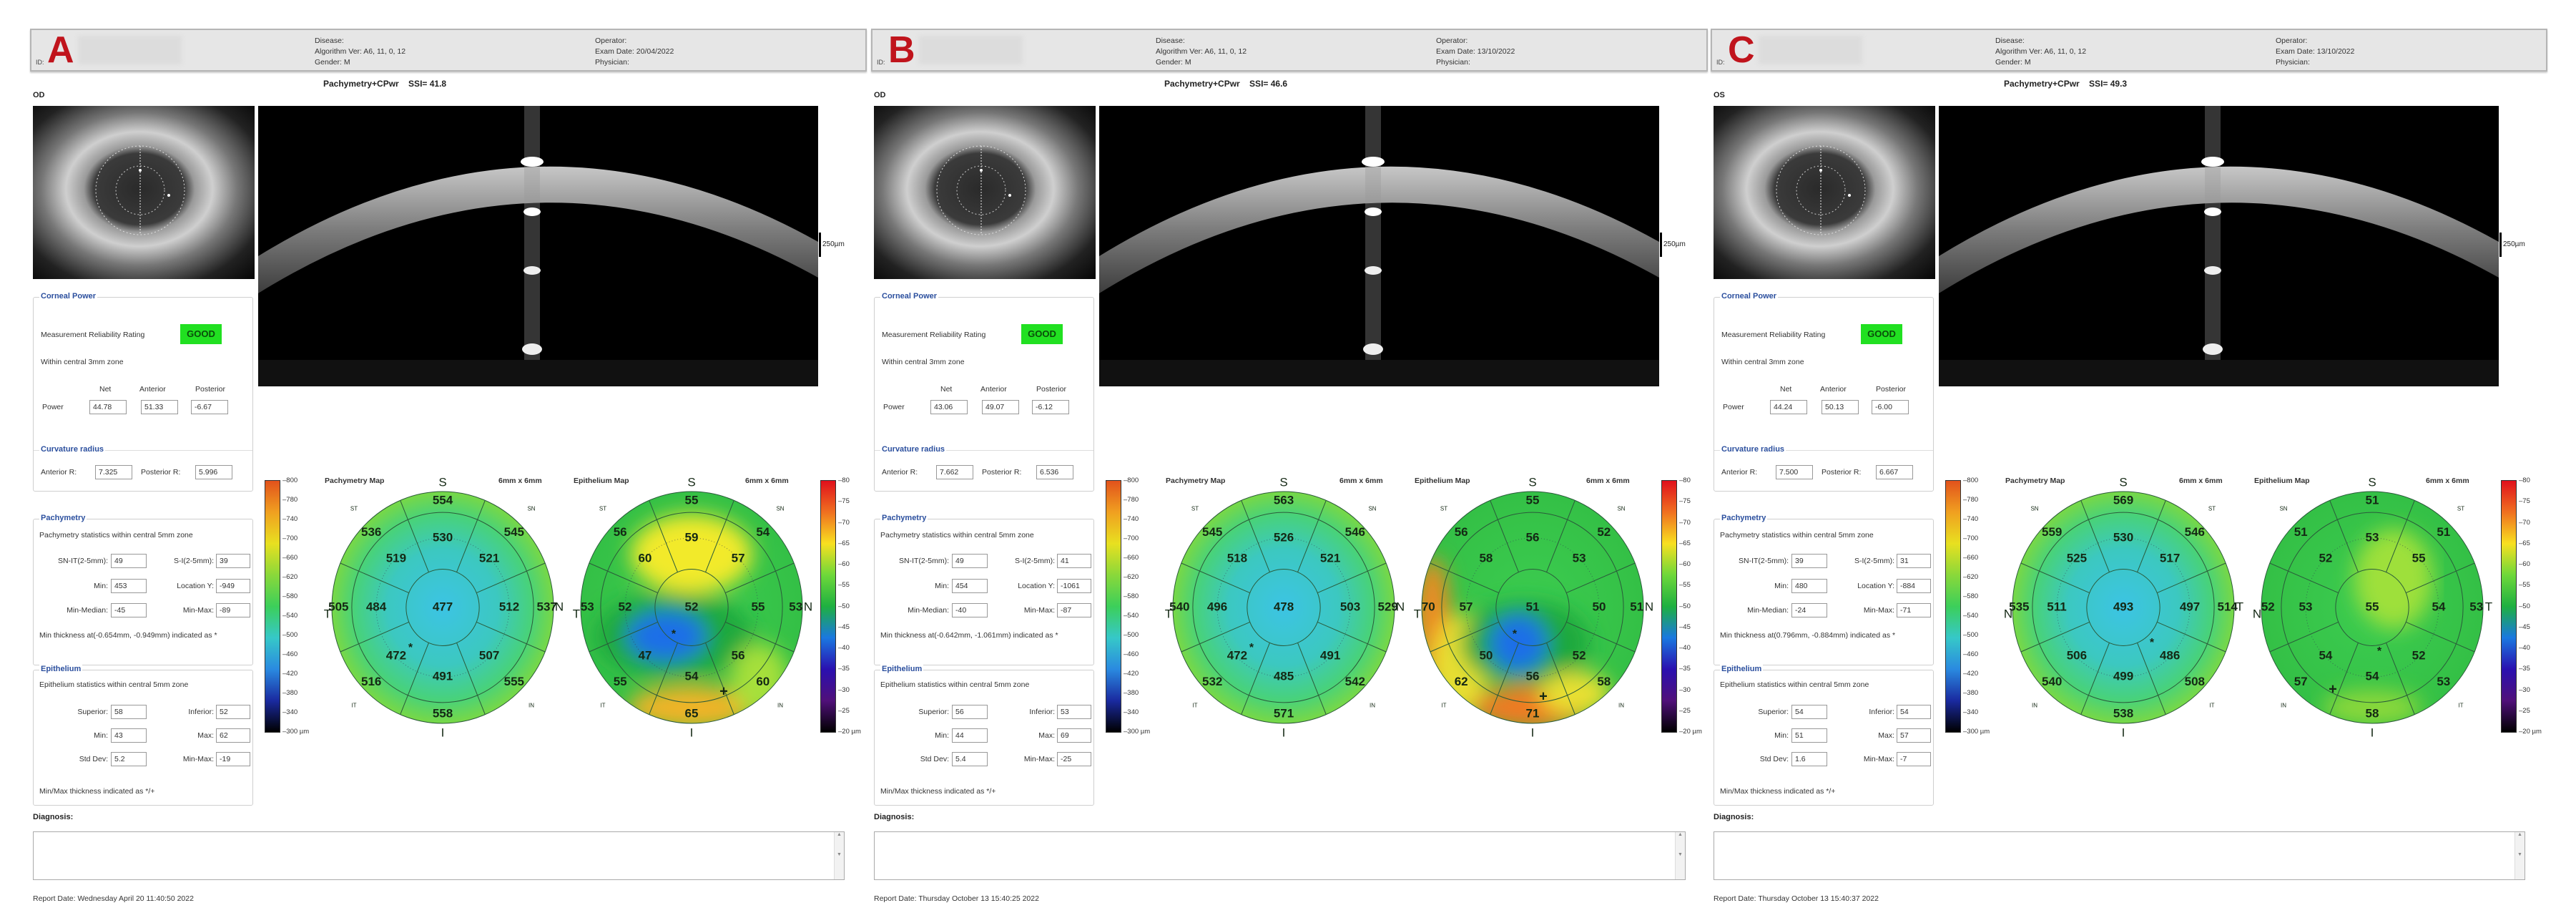 The height and width of the screenshot is (923, 2576). I want to click on epi-min-value: 51, so click(1809, 735).